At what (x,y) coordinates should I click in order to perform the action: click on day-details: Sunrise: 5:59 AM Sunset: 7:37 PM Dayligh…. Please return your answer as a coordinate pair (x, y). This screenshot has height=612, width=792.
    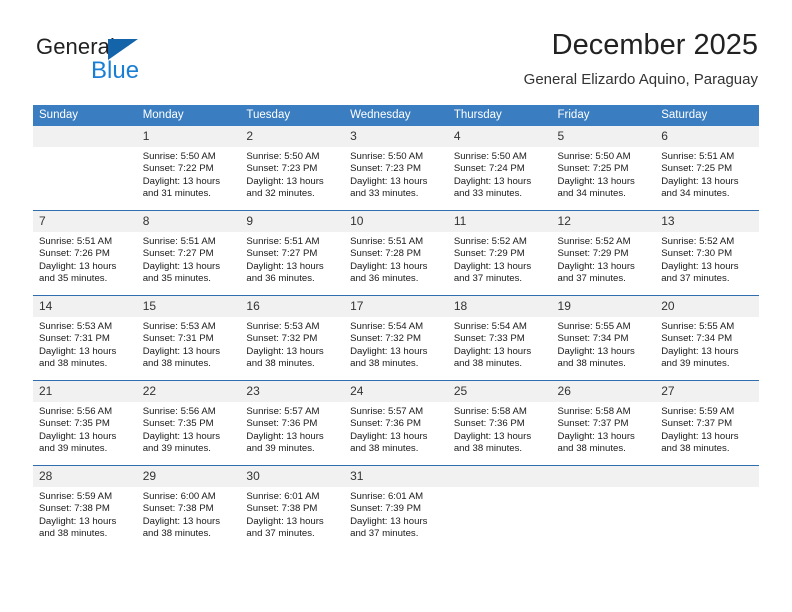
    Looking at the image, I should click on (707, 429).